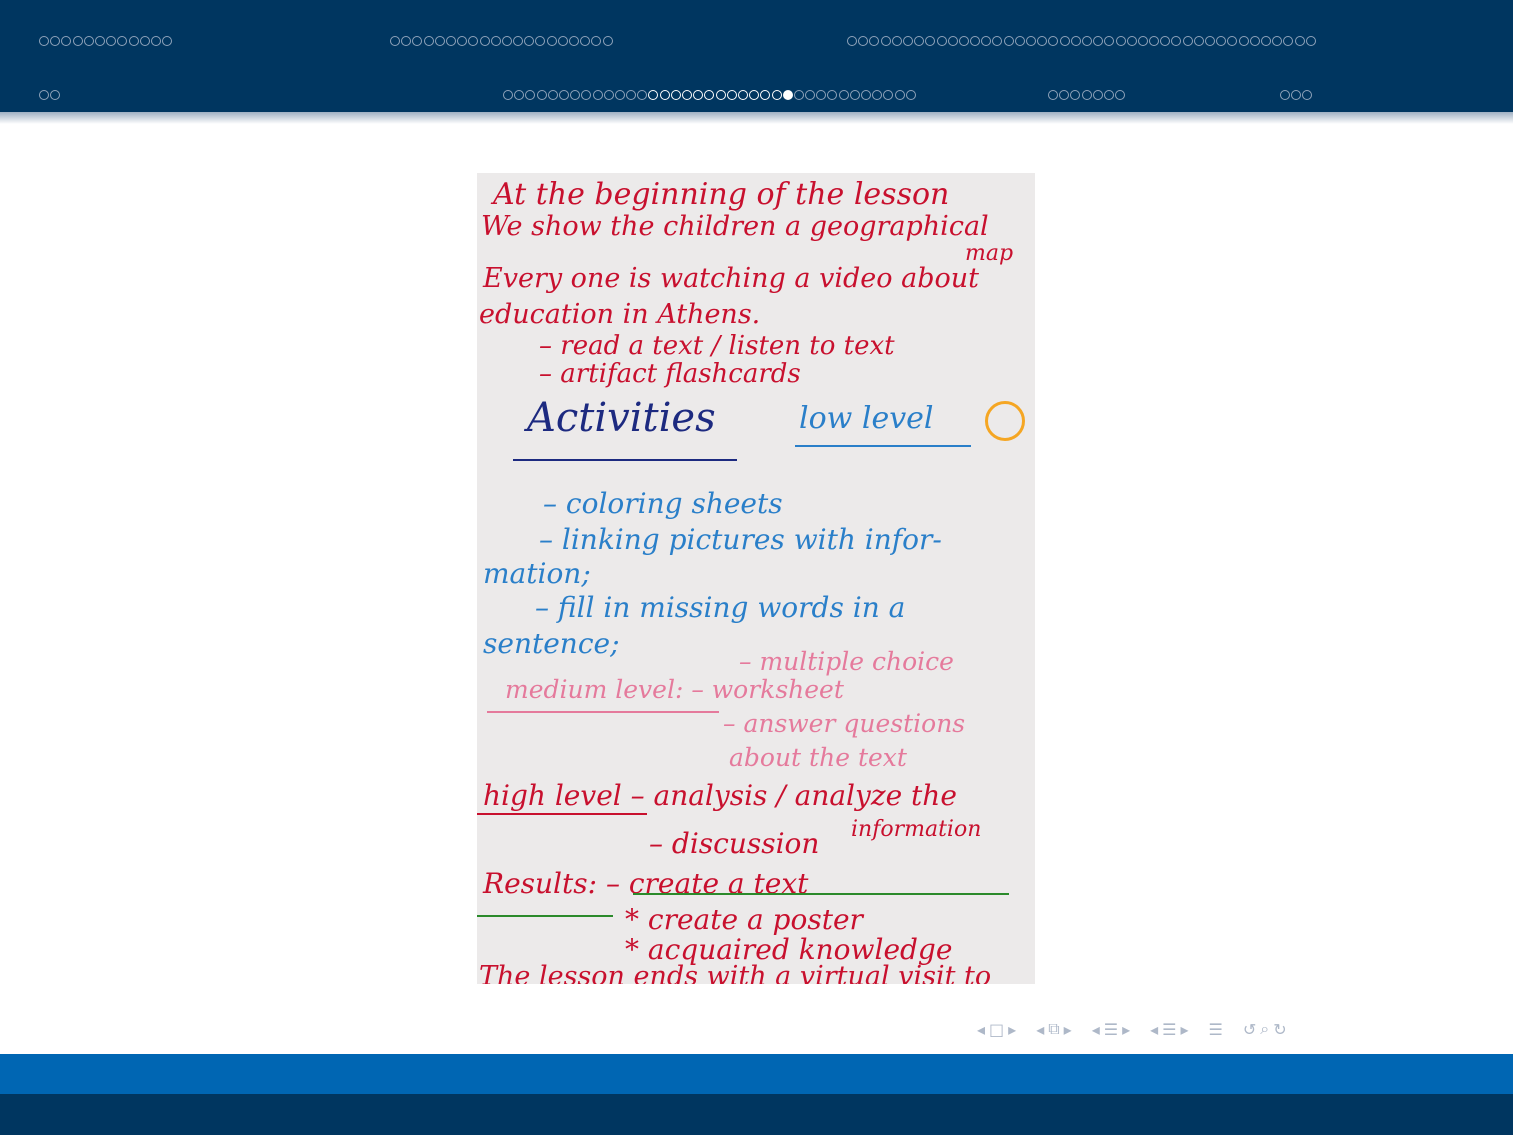  What do you see at coordinates (106, 41) in the screenshot?
I see `section-1-dots` at bounding box center [106, 41].